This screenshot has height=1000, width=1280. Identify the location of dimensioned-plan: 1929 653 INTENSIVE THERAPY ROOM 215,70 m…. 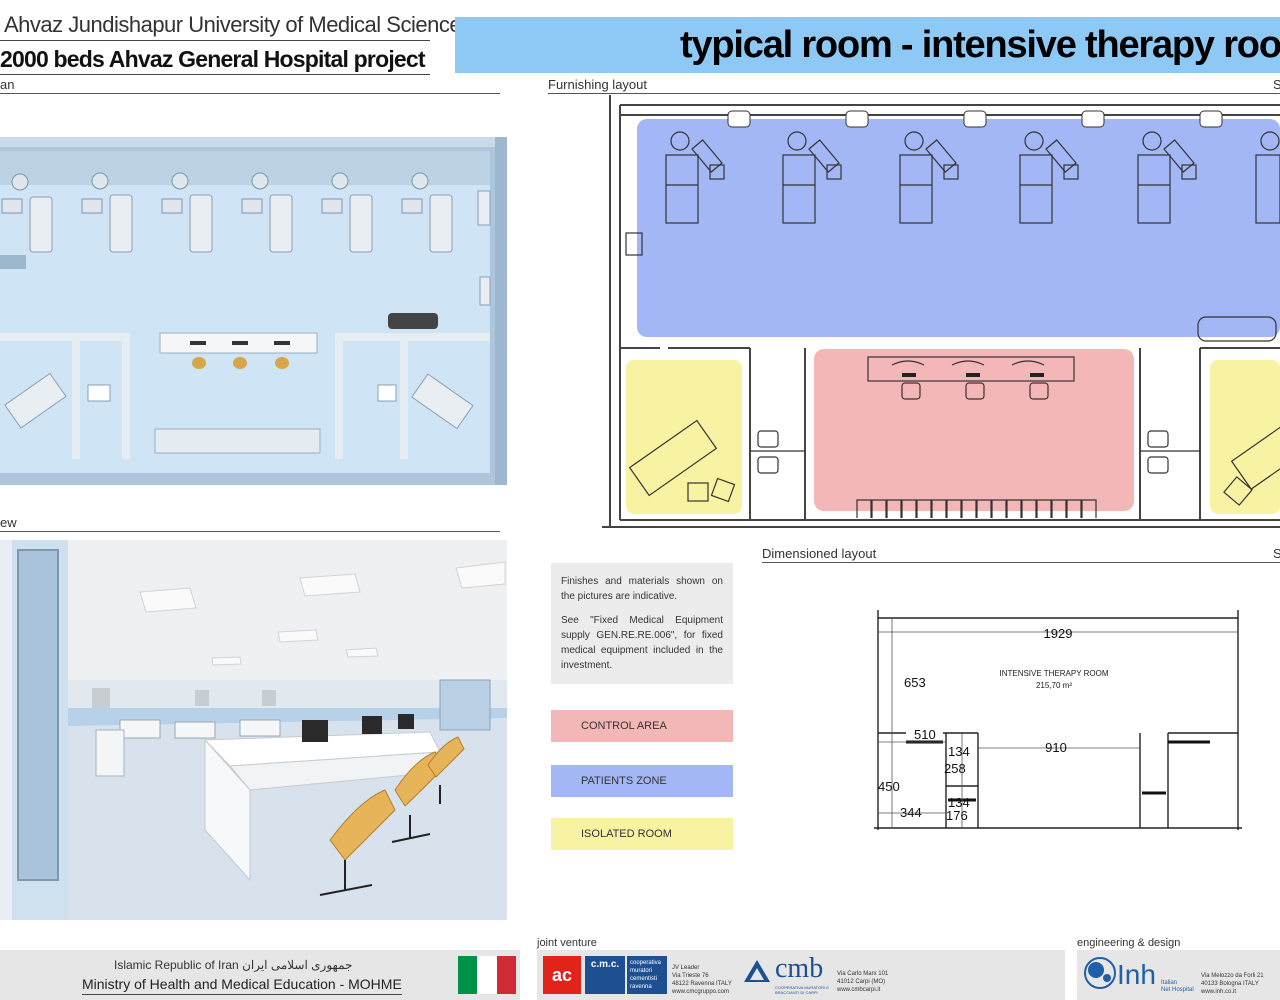
(1058, 720).